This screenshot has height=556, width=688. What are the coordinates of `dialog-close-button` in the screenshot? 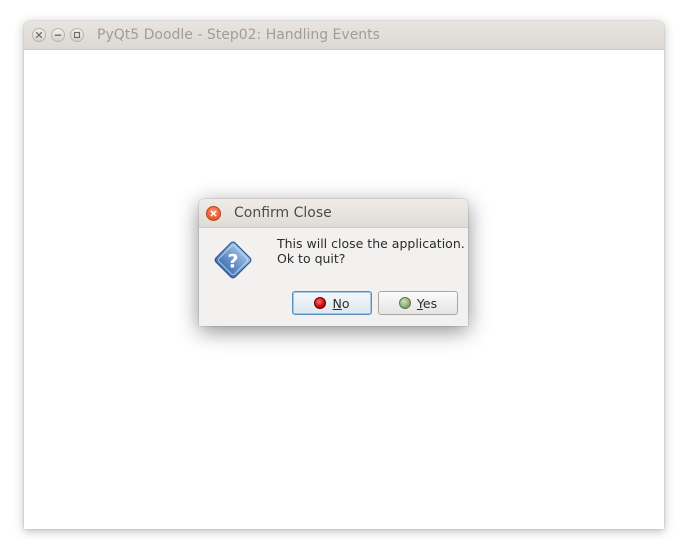 It's located at (213, 213).